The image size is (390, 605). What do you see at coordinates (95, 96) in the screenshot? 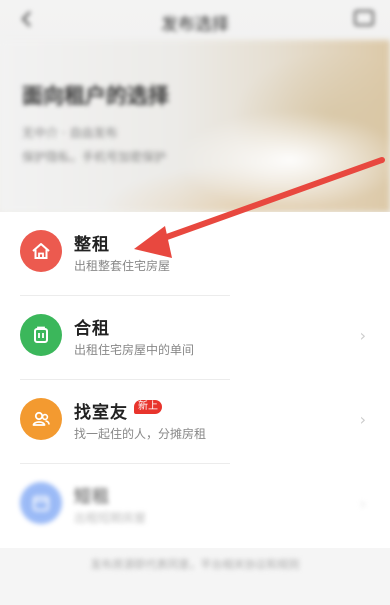
I see `hero-title: 面向租户的选择` at bounding box center [95, 96].